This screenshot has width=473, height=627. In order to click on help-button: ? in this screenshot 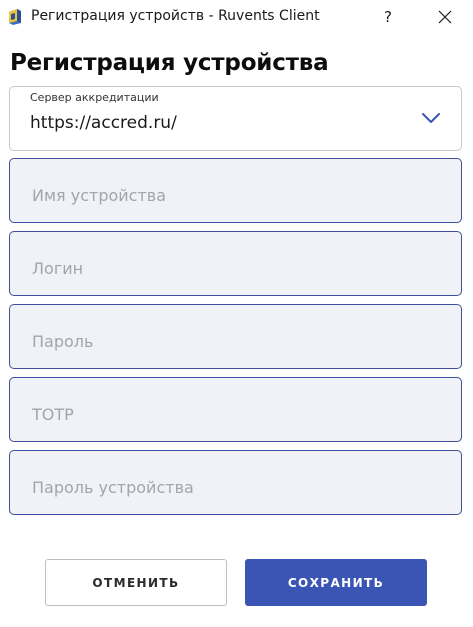, I will do `click(388, 17)`.